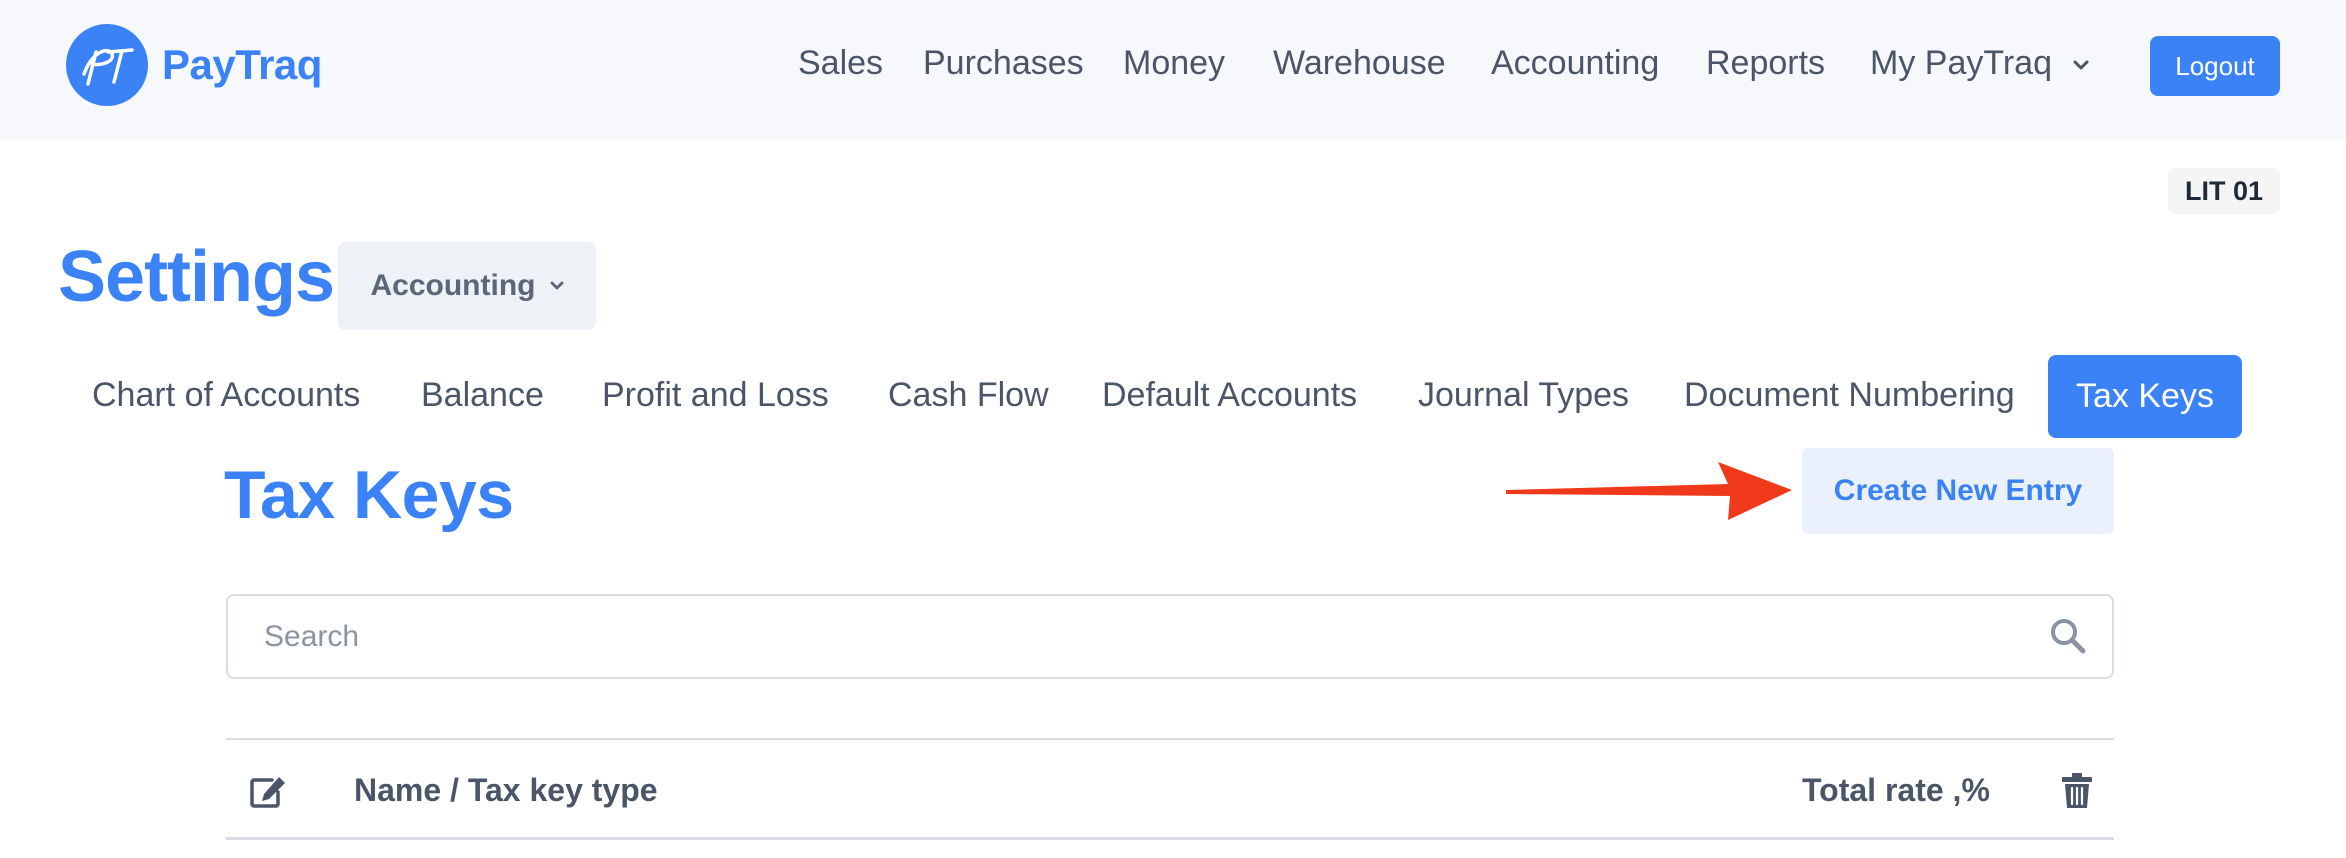 Image resolution: width=2346 pixels, height=858 pixels. Describe the element at coordinates (1003, 63) in the screenshot. I see `nav-purchases: Purchases` at that location.